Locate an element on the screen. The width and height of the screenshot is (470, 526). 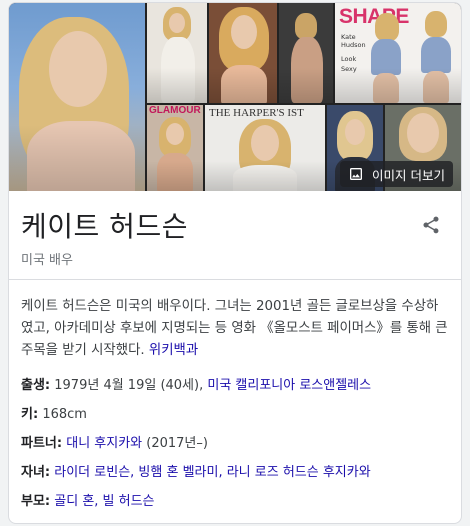
fact-height: 키: 168cm is located at coordinates (54, 414).